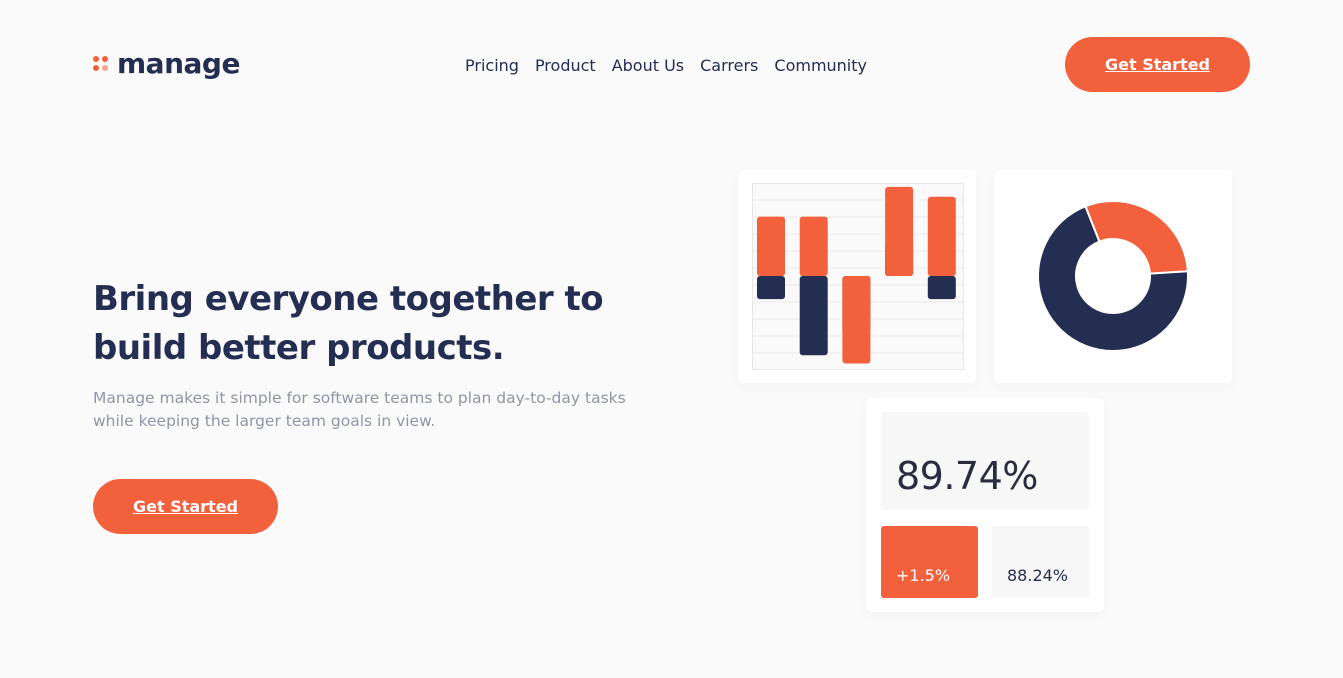 This screenshot has width=1343, height=678. What do you see at coordinates (967, 476) in the screenshot?
I see `stat-main-value: 89.74%` at bounding box center [967, 476].